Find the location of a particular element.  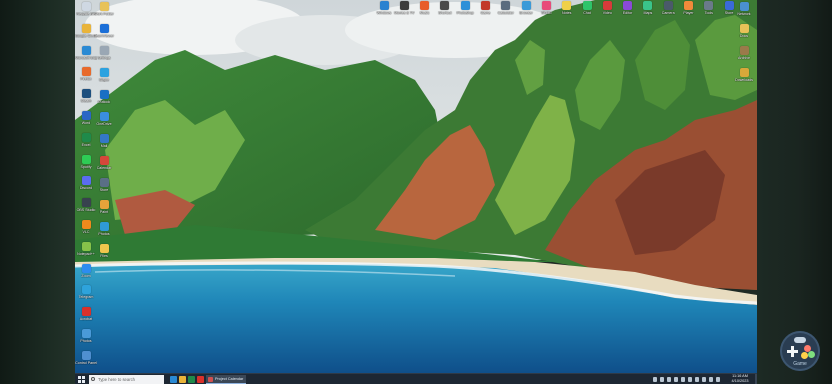

desktop-icon-label: Mail is located at coordinates (104, 146).